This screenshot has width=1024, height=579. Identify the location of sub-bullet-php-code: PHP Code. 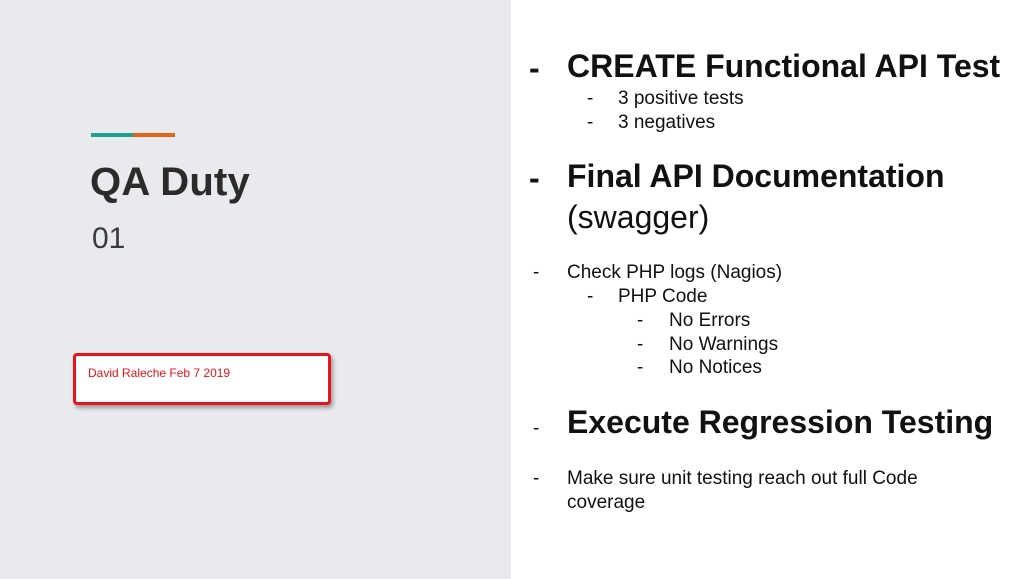
(663, 296).